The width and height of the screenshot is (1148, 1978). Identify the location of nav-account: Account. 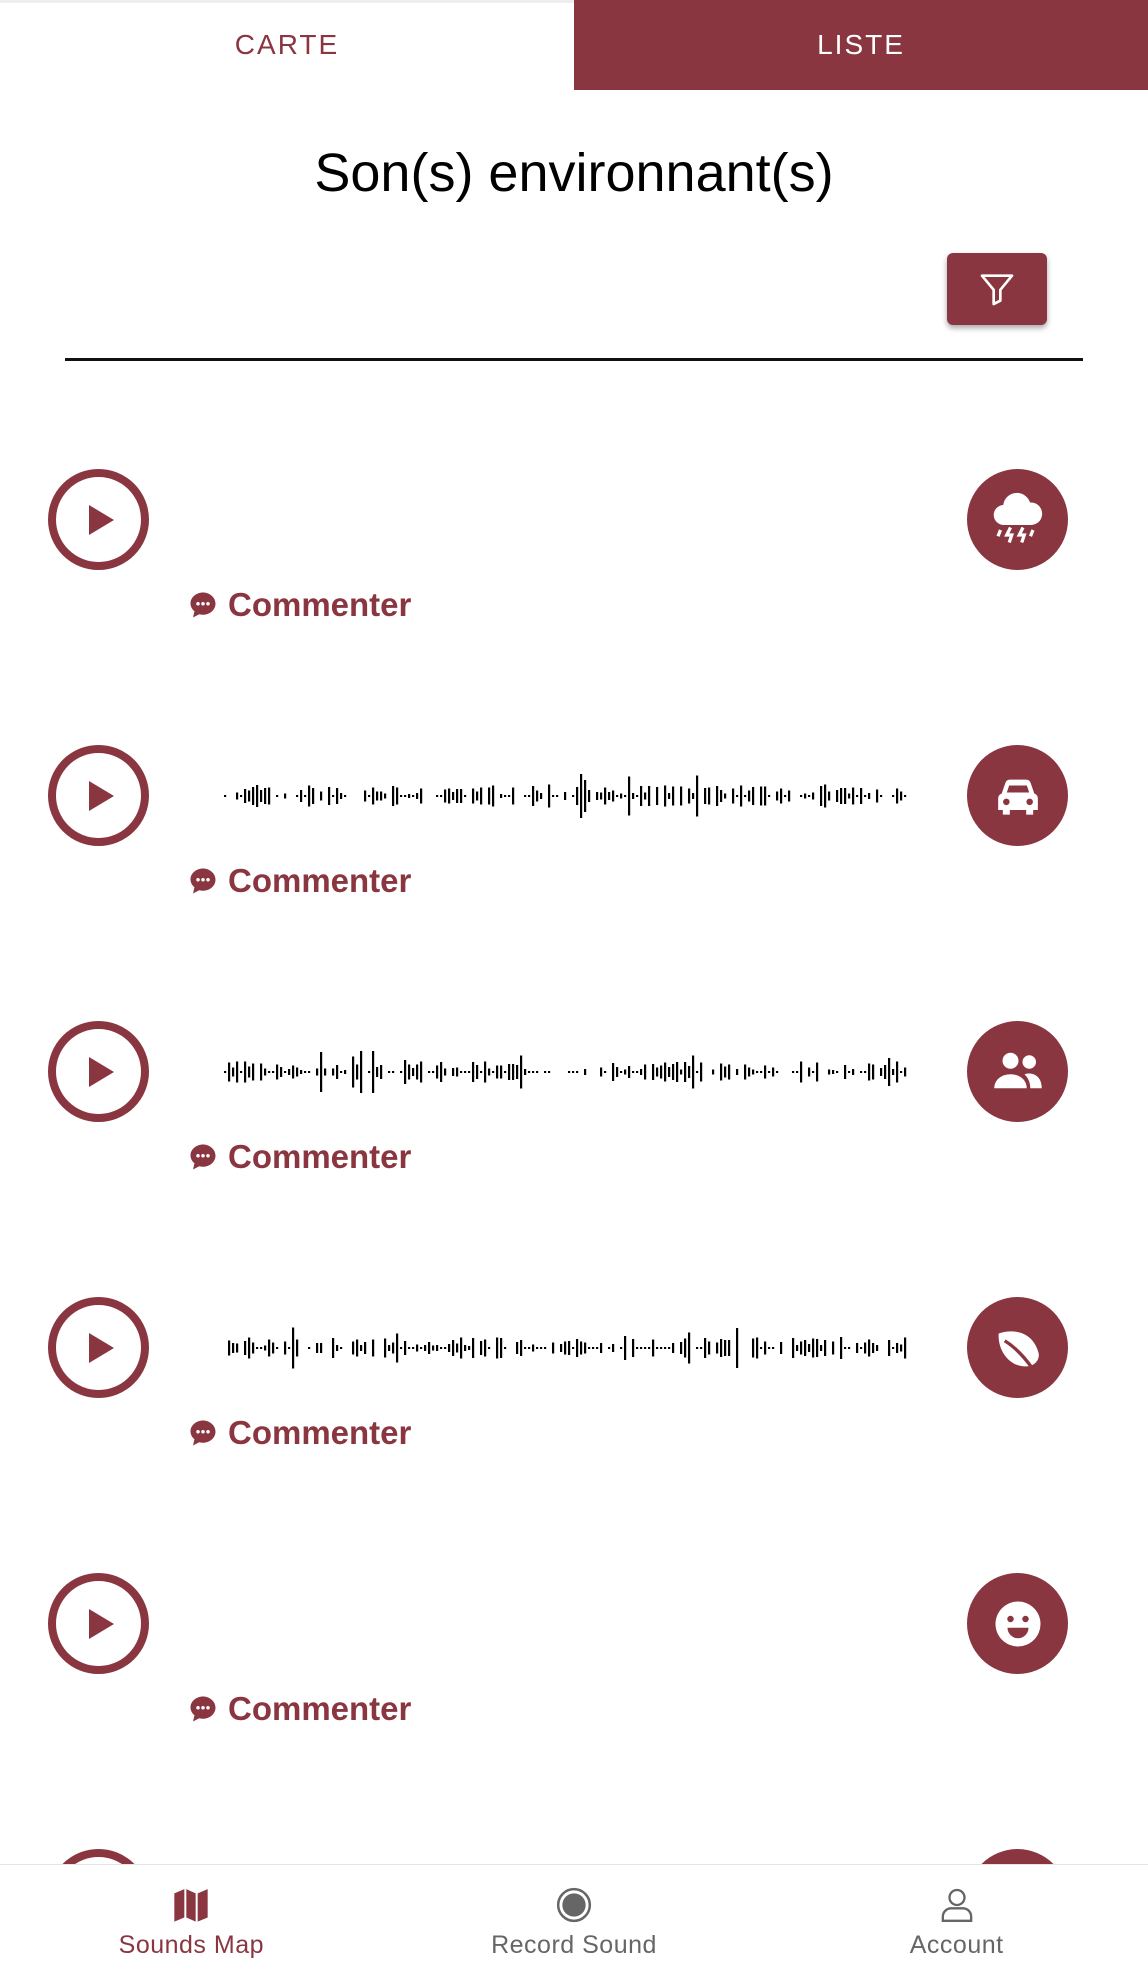
(956, 1921).